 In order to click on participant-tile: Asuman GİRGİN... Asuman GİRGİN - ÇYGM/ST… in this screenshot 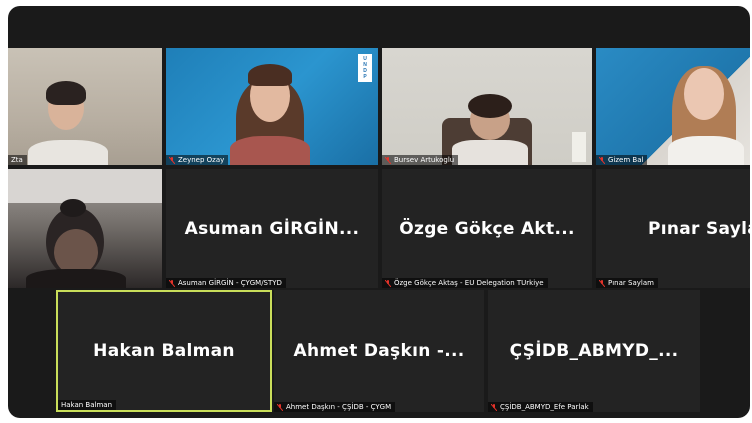, I will do `click(272, 228)`.